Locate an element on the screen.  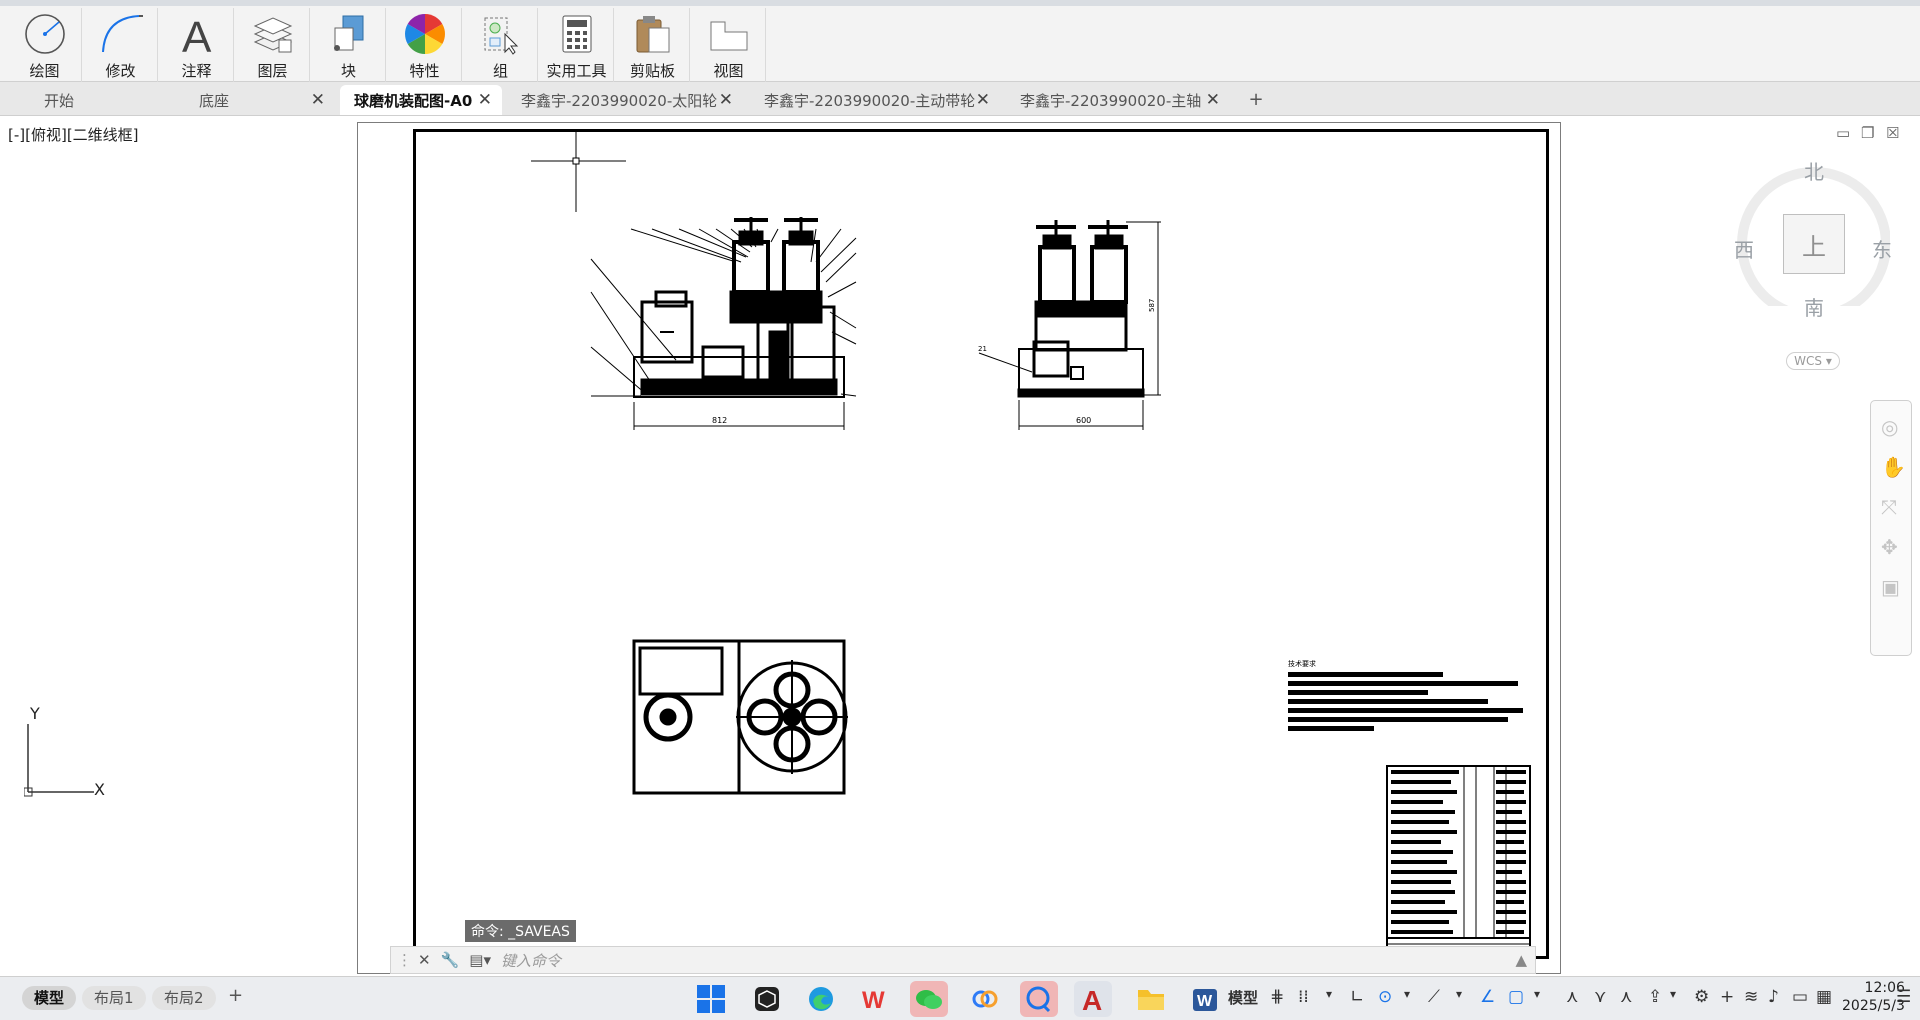
command-input: 键入命令 is located at coordinates (531, 960).